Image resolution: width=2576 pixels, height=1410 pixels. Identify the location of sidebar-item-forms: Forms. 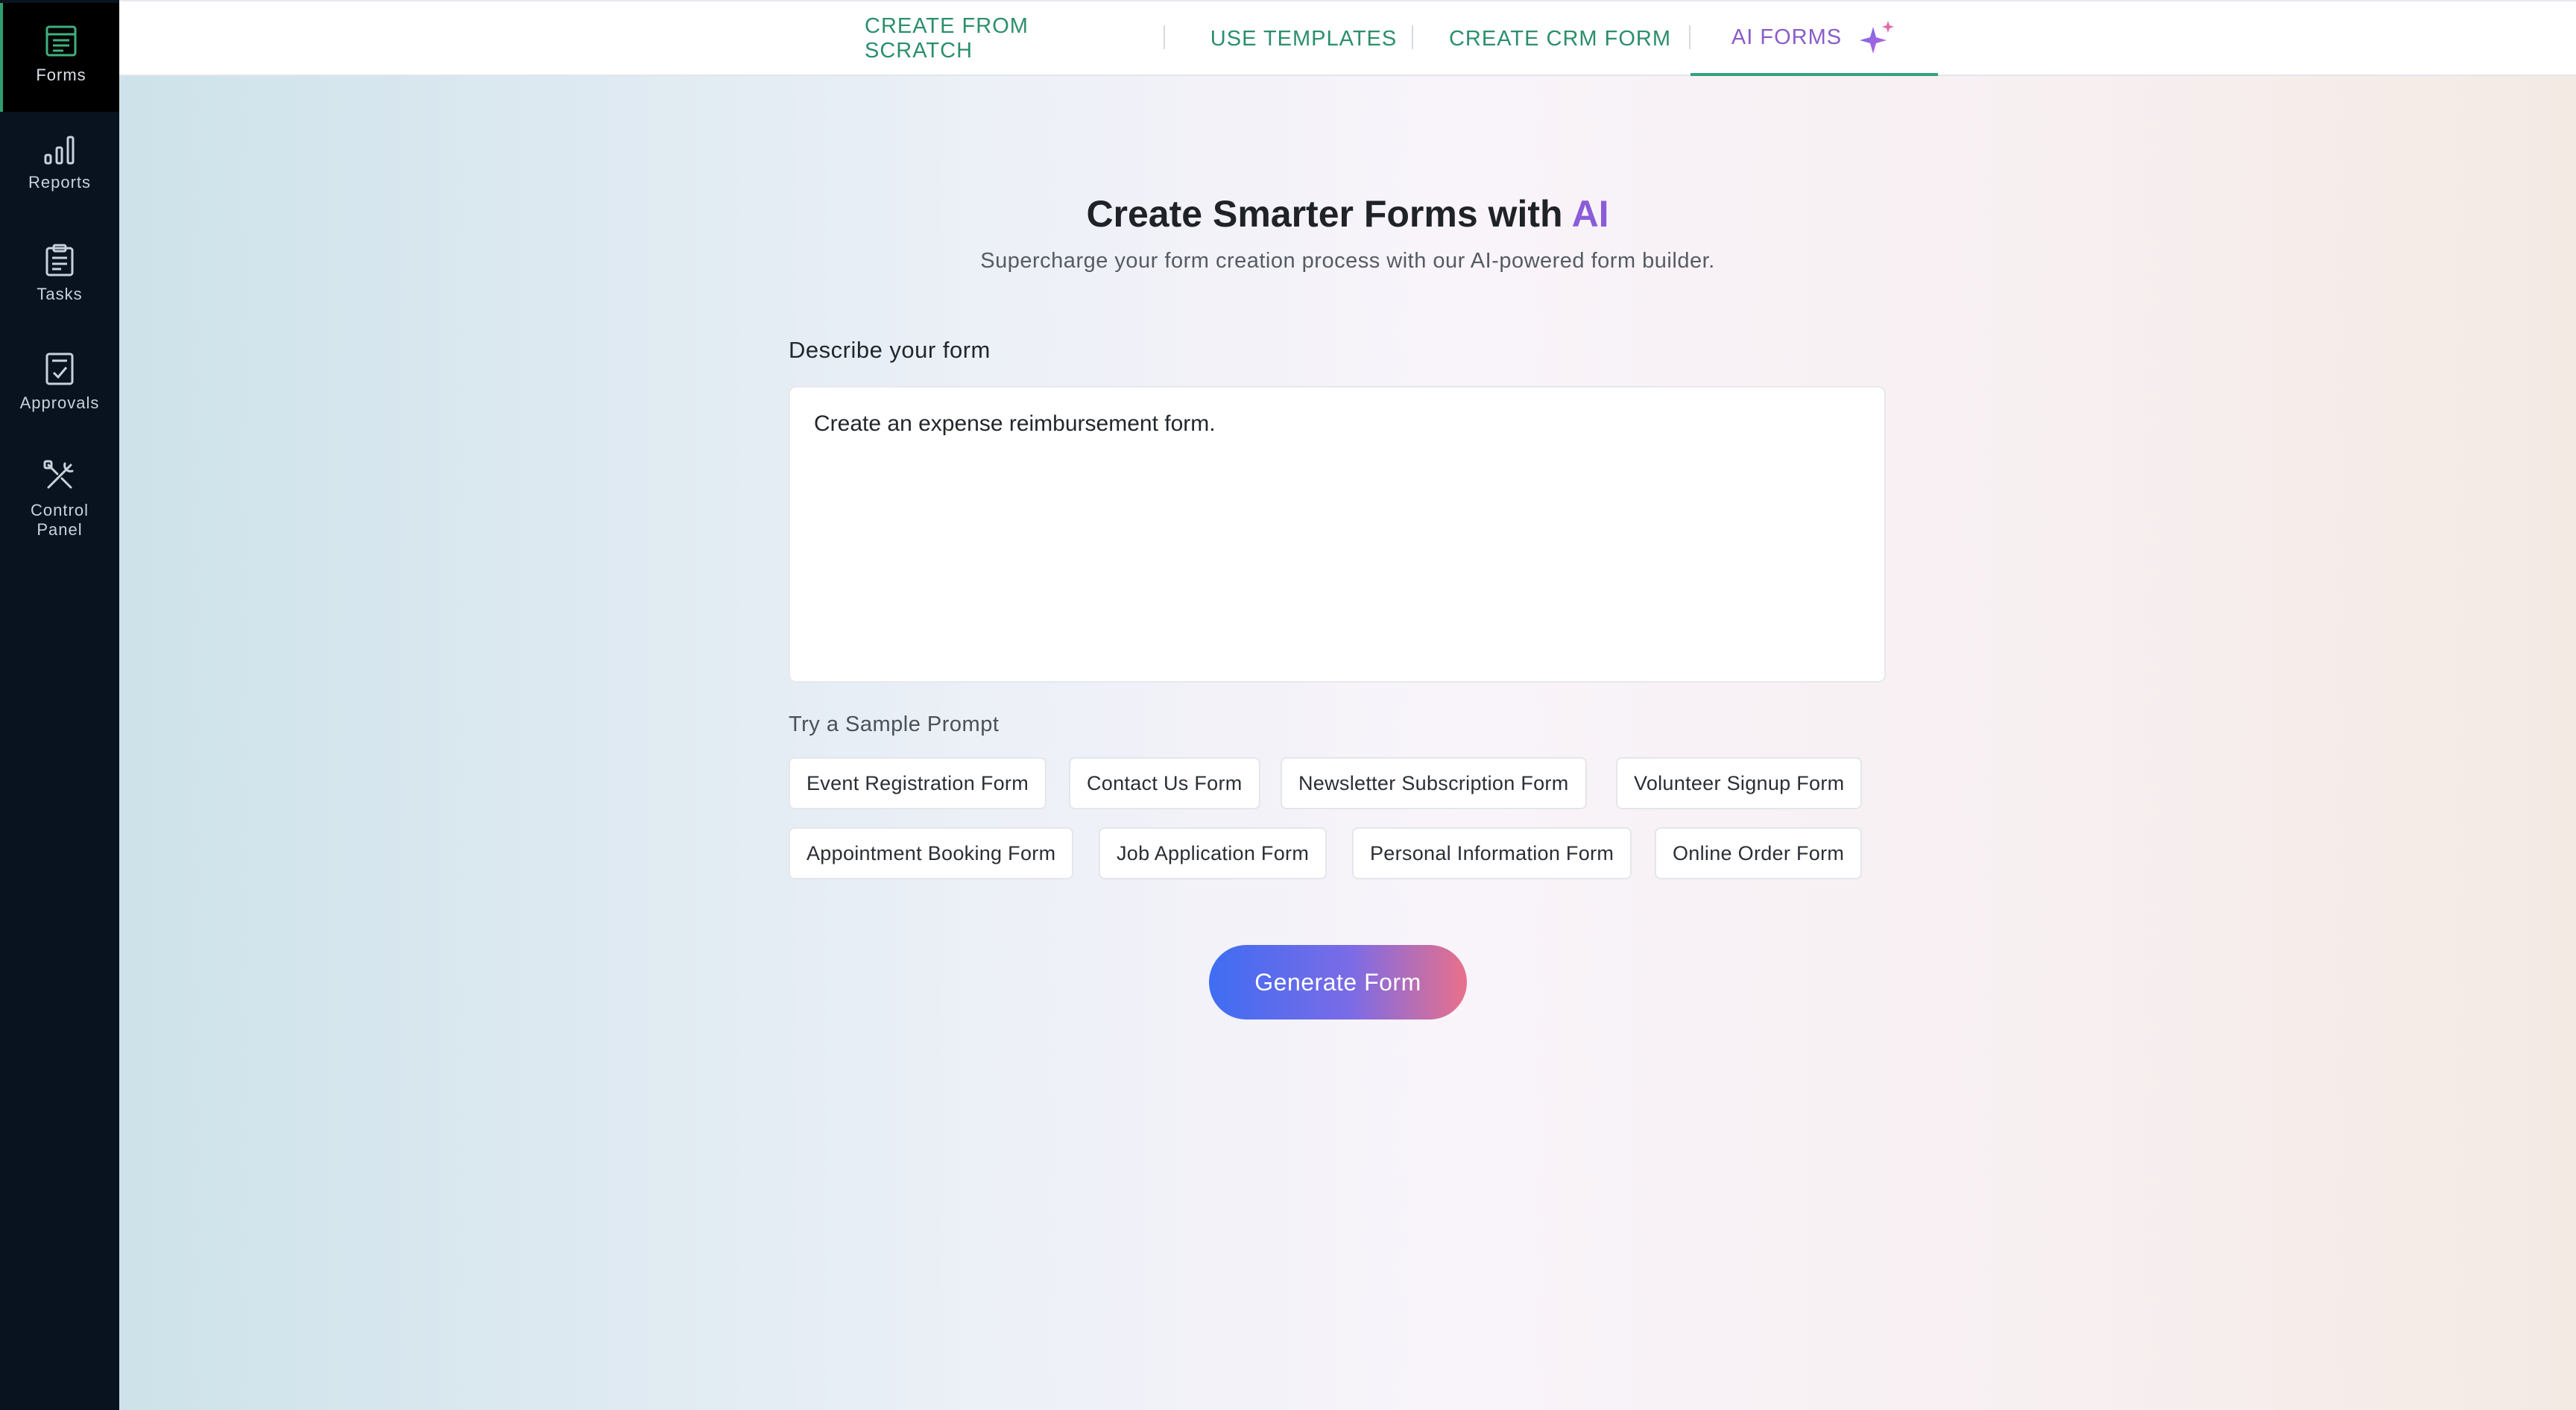
(60, 57).